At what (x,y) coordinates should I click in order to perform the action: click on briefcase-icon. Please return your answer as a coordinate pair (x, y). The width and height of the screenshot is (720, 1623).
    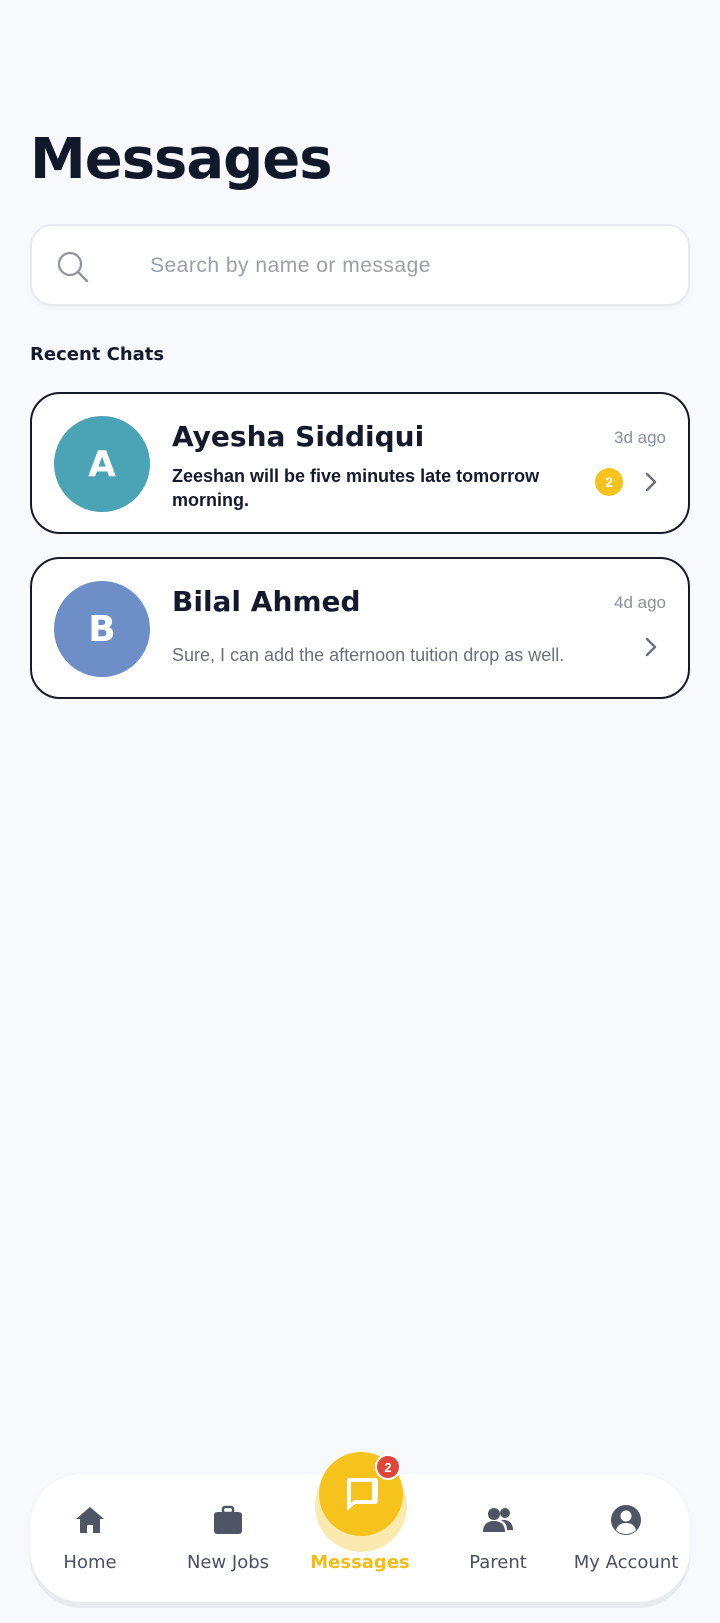
    Looking at the image, I should click on (228, 1519).